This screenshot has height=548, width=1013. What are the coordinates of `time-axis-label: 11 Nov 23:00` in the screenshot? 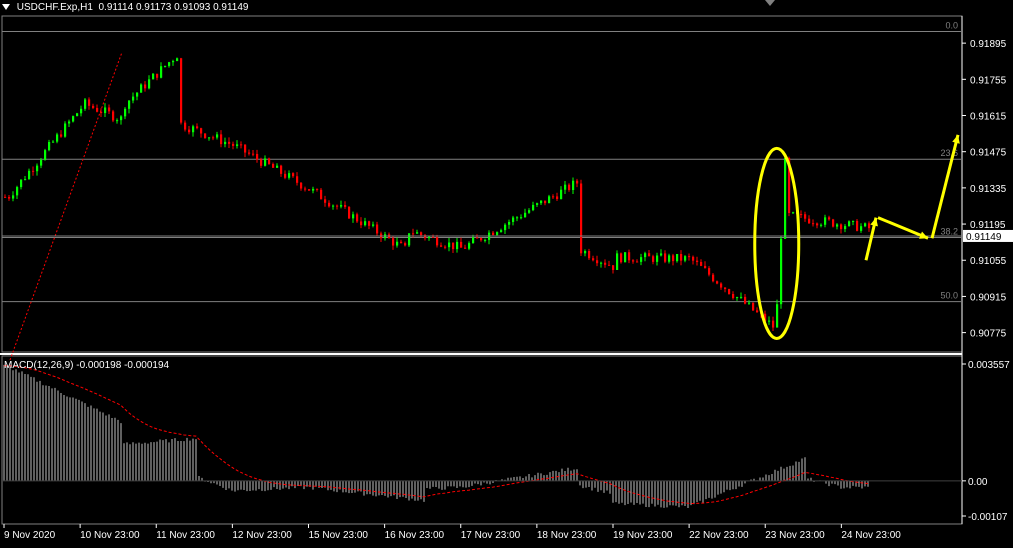 It's located at (185, 535).